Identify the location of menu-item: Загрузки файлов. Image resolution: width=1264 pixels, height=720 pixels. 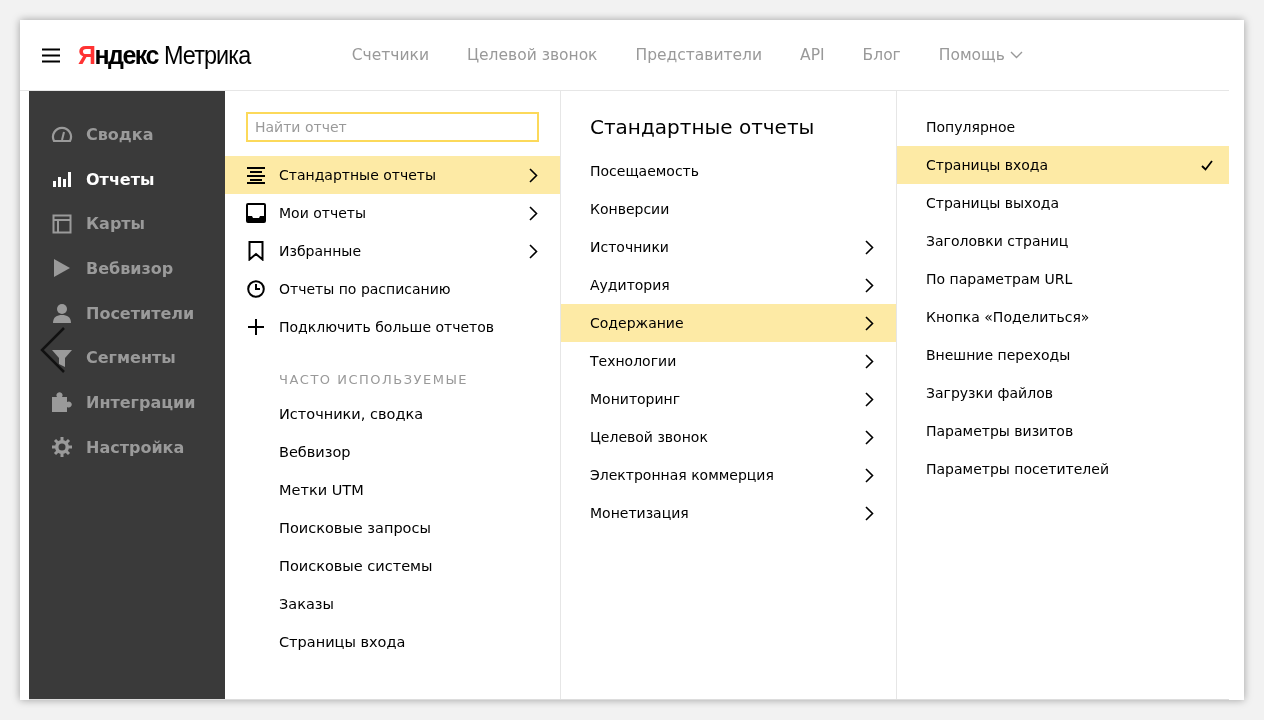
(1063, 393).